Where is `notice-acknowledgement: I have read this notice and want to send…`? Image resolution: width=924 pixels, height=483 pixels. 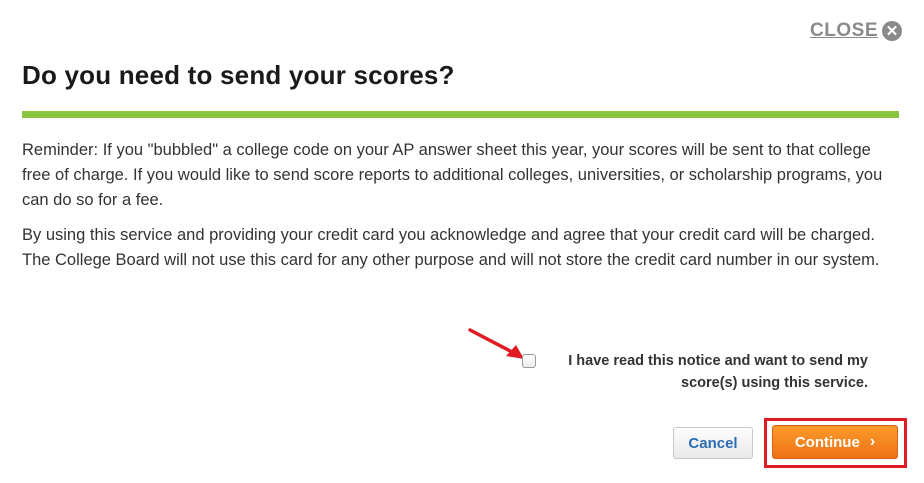
notice-acknowledgement: I have read this notice and want to send… is located at coordinates (695, 372).